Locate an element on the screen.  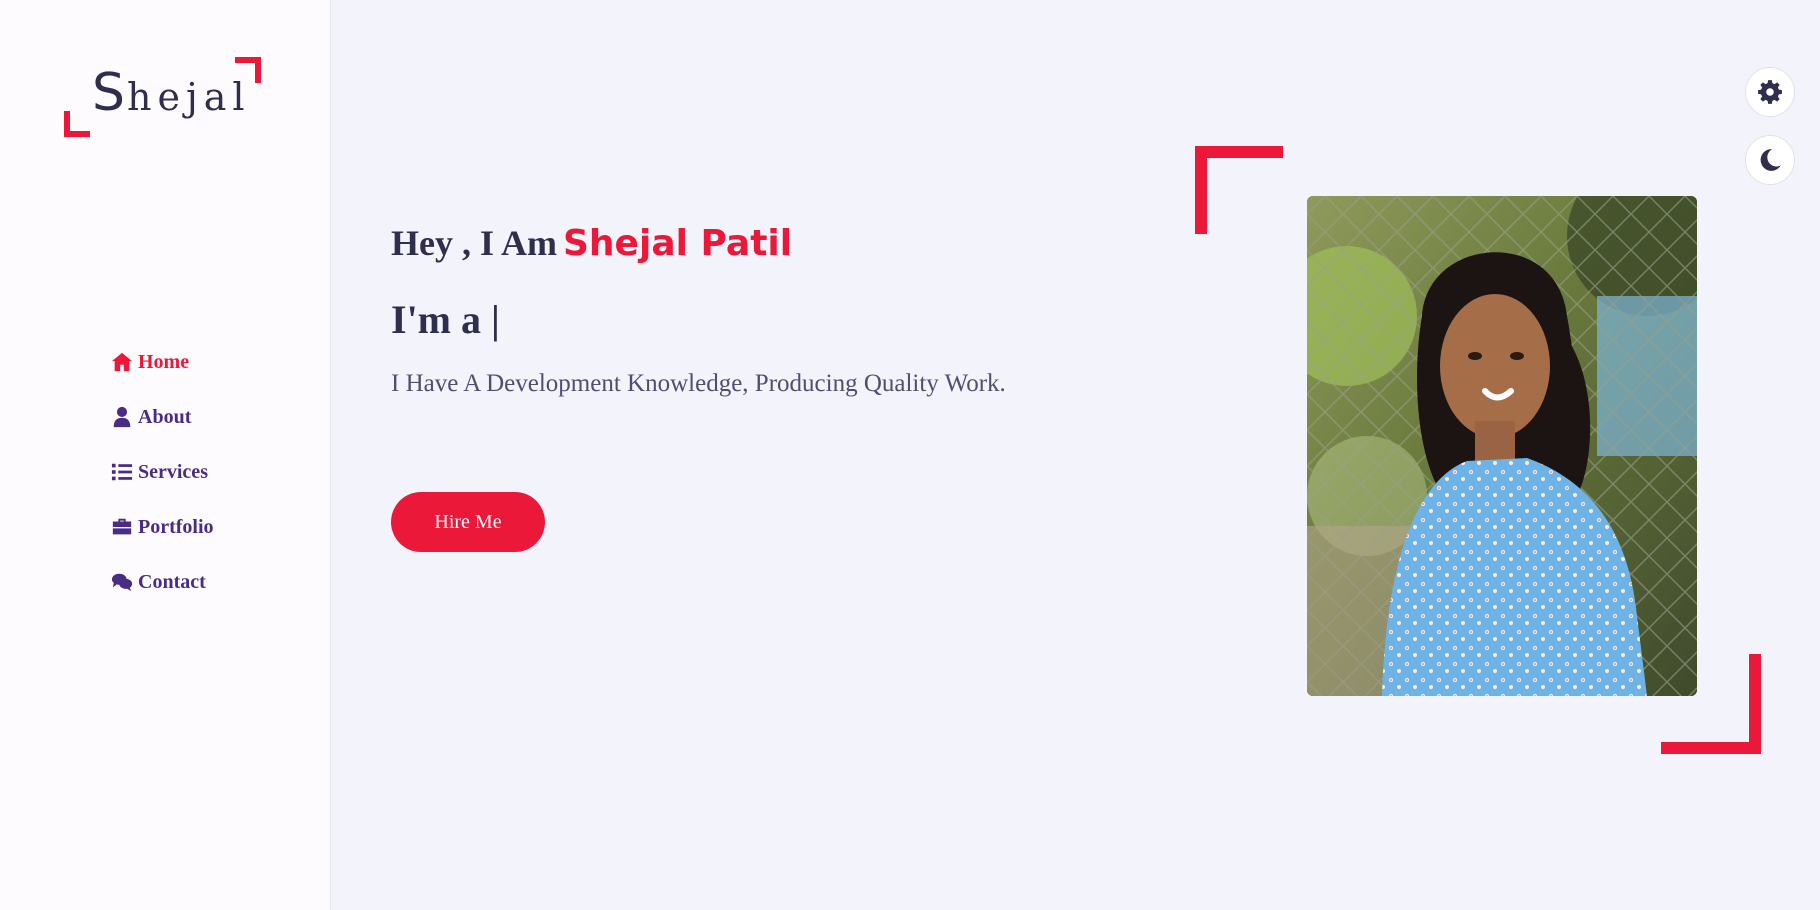
hero-role: I'm a | is located at coordinates (445, 319).